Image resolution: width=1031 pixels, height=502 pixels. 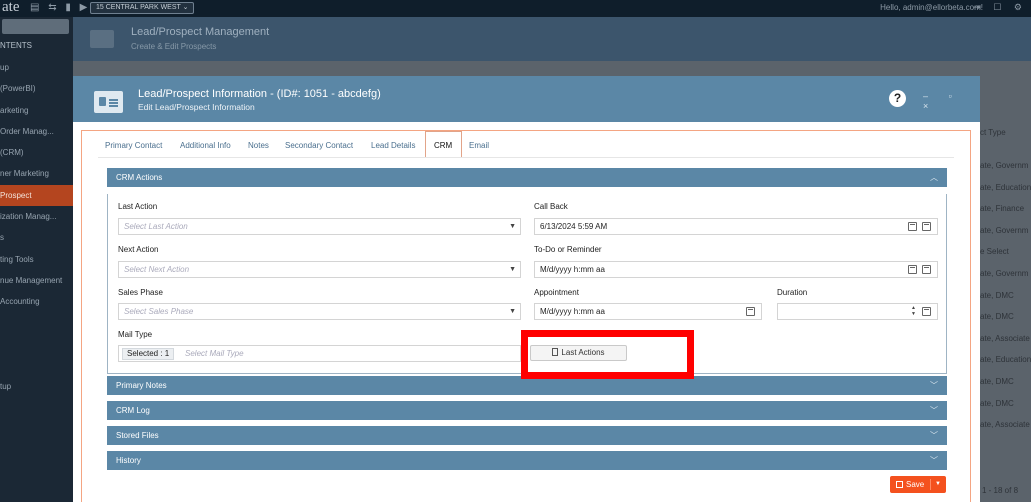 What do you see at coordinates (527, 460) in the screenshot?
I see `section-history: History ﹀` at bounding box center [527, 460].